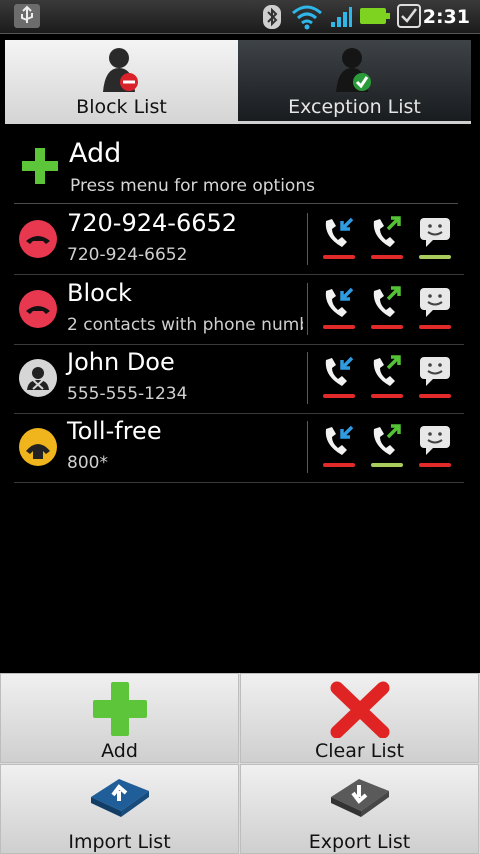 This screenshot has width=480, height=854. I want to click on menu-clear-list-button: Clear List, so click(359, 718).